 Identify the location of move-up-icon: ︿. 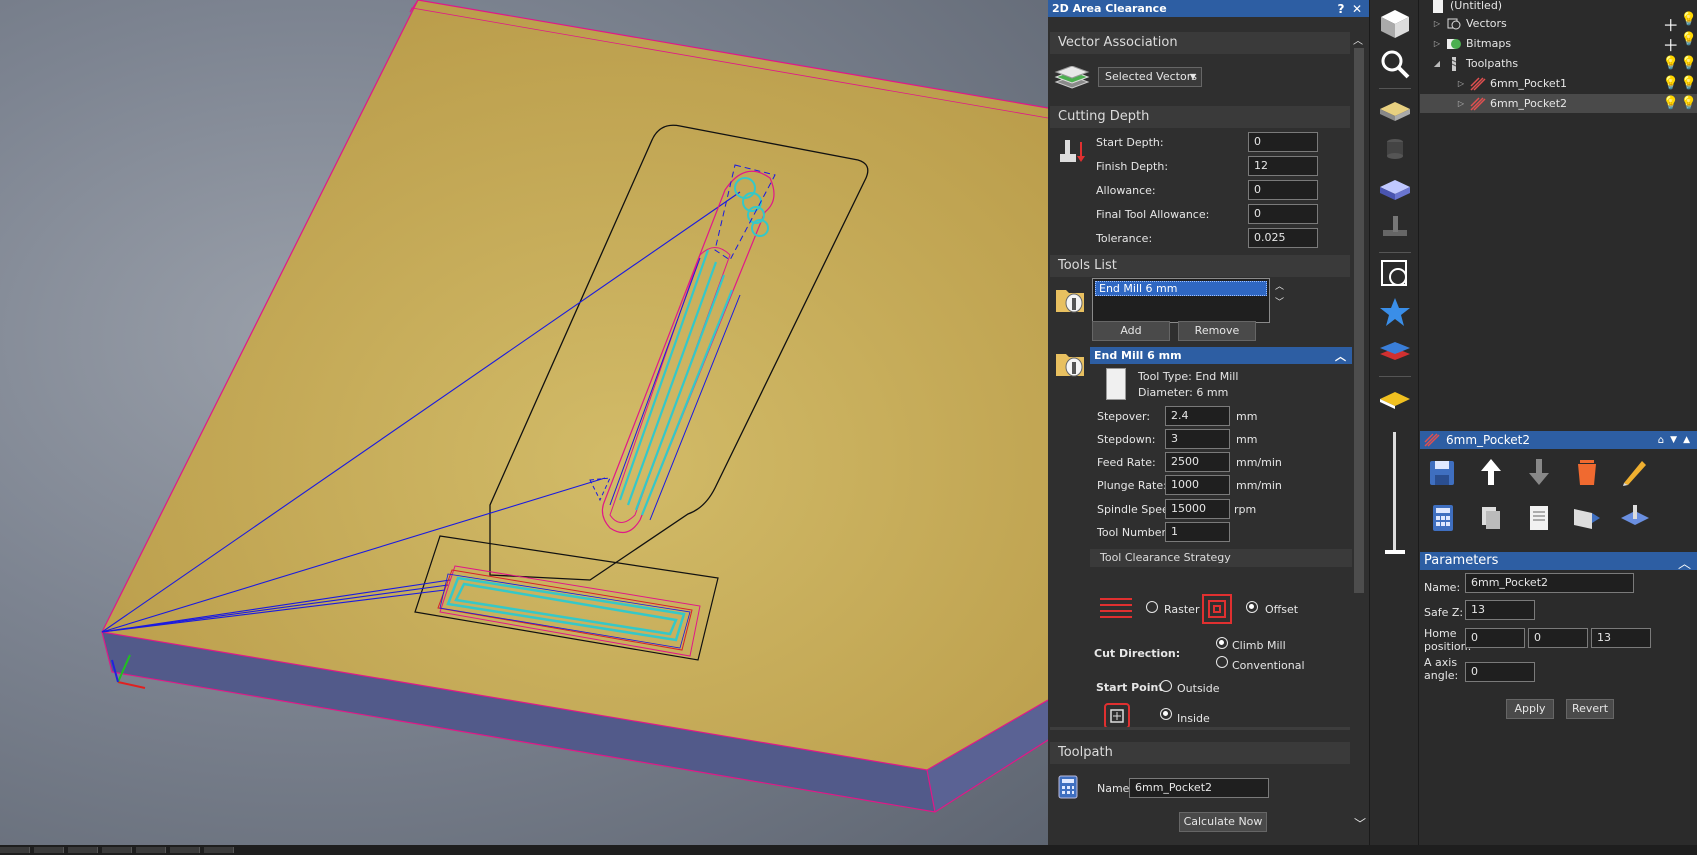
(1279, 285).